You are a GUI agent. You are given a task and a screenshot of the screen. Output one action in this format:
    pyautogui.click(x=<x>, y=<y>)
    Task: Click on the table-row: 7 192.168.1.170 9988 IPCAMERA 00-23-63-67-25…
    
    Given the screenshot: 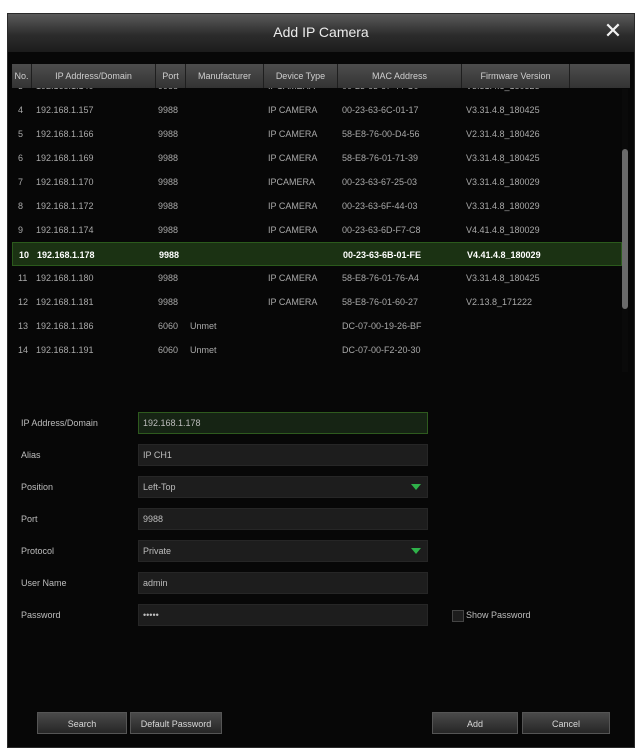 What is the action you would take?
    pyautogui.click(x=317, y=182)
    